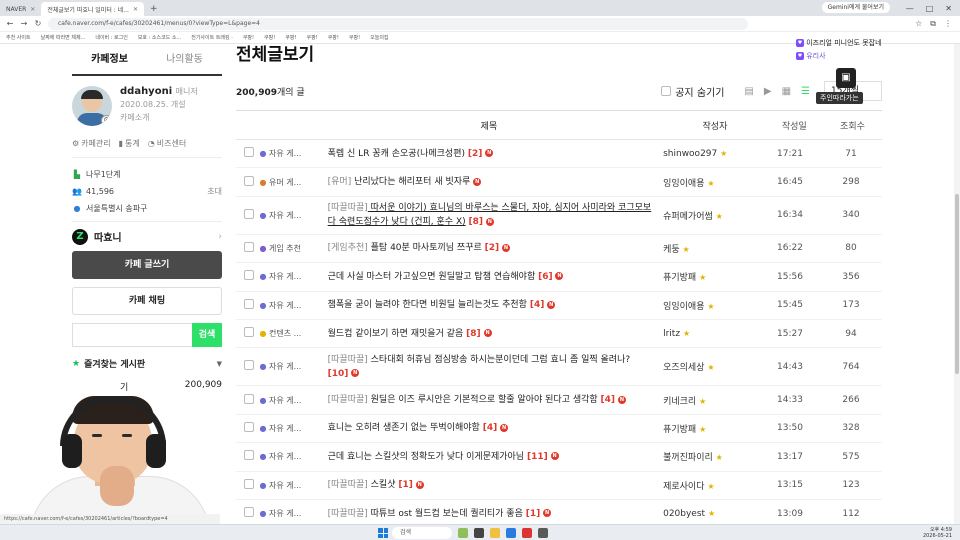 The height and width of the screenshot is (540, 960). What do you see at coordinates (214, 191) in the screenshot?
I see `invite-link: 초대` at bounding box center [214, 191].